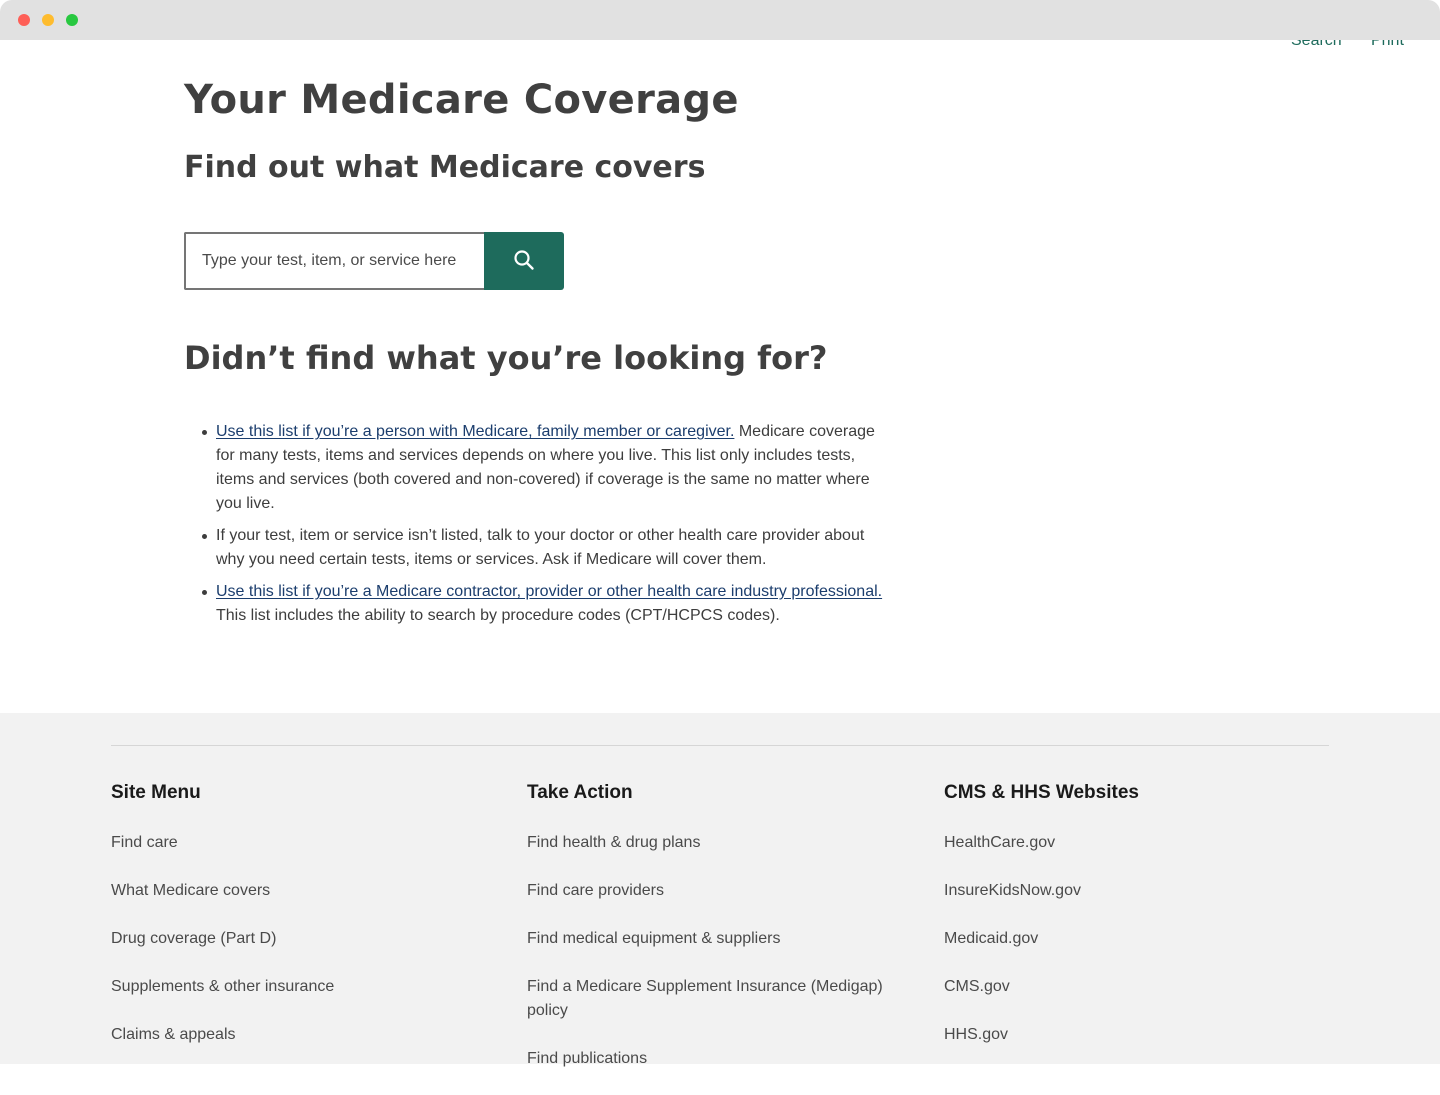 This screenshot has height=1095, width=1440. Describe the element at coordinates (24, 20) in the screenshot. I see `close-window-button` at that location.